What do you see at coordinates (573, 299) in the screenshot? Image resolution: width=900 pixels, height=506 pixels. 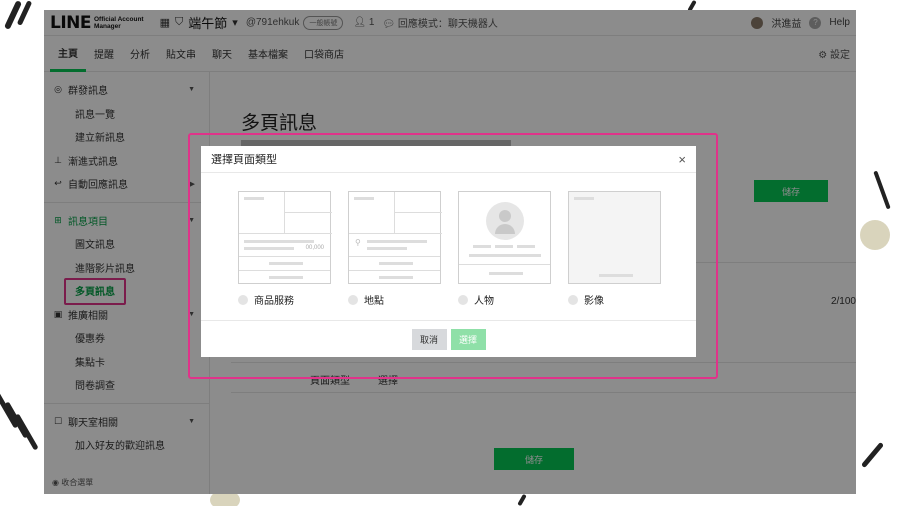 I see `radio-image` at bounding box center [573, 299].